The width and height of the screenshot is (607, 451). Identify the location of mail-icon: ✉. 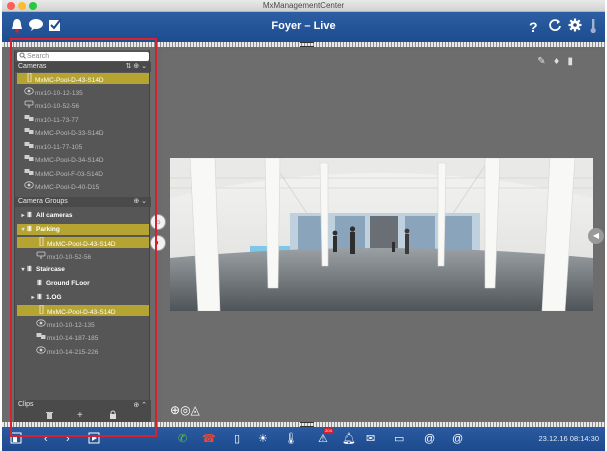
(370, 439).